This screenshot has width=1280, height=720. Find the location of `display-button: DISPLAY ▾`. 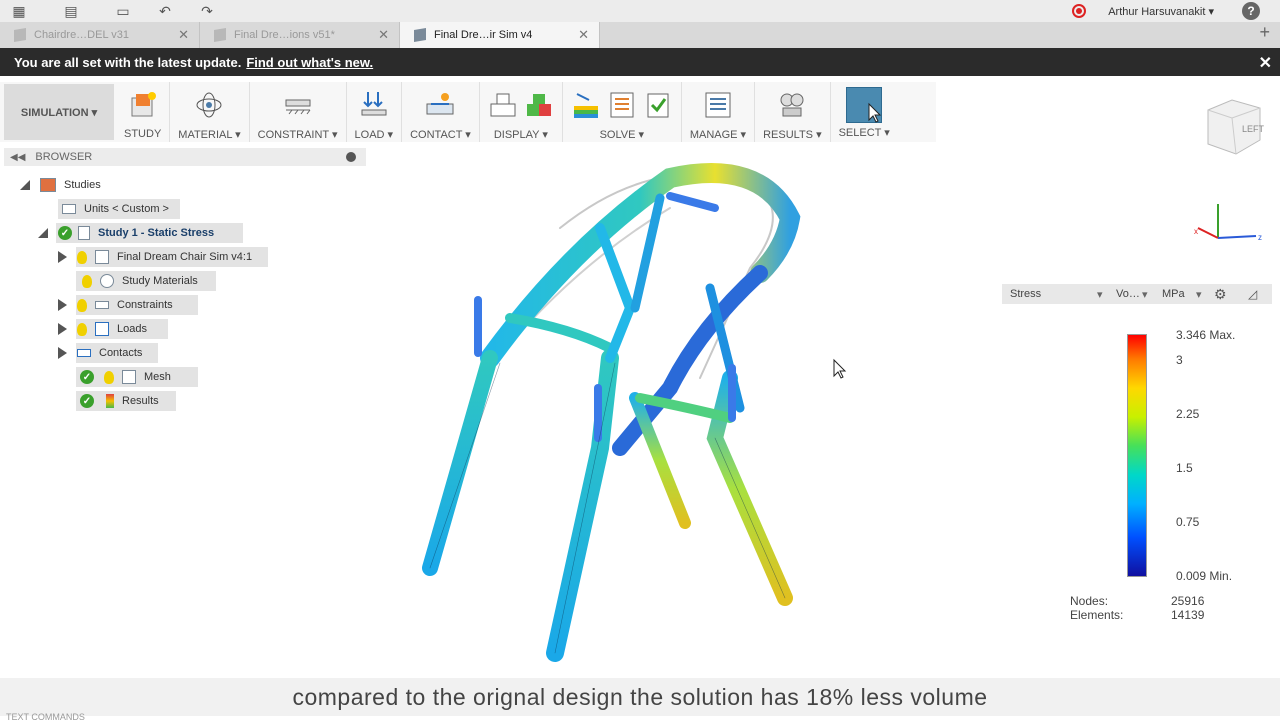

display-button: DISPLAY ▾ is located at coordinates (521, 112).